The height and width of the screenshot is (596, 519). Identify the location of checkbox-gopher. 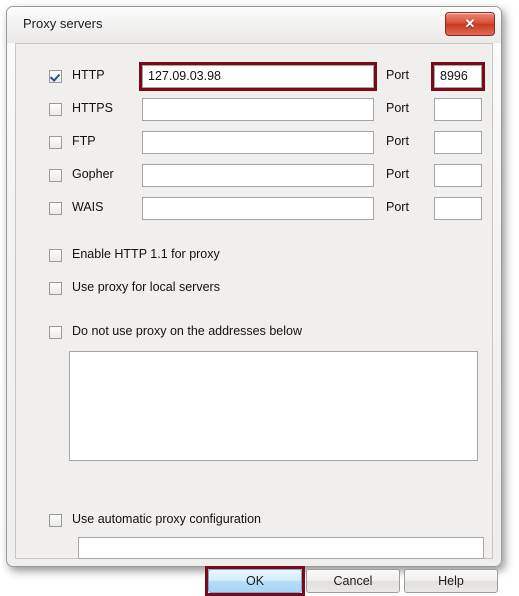
(55, 175).